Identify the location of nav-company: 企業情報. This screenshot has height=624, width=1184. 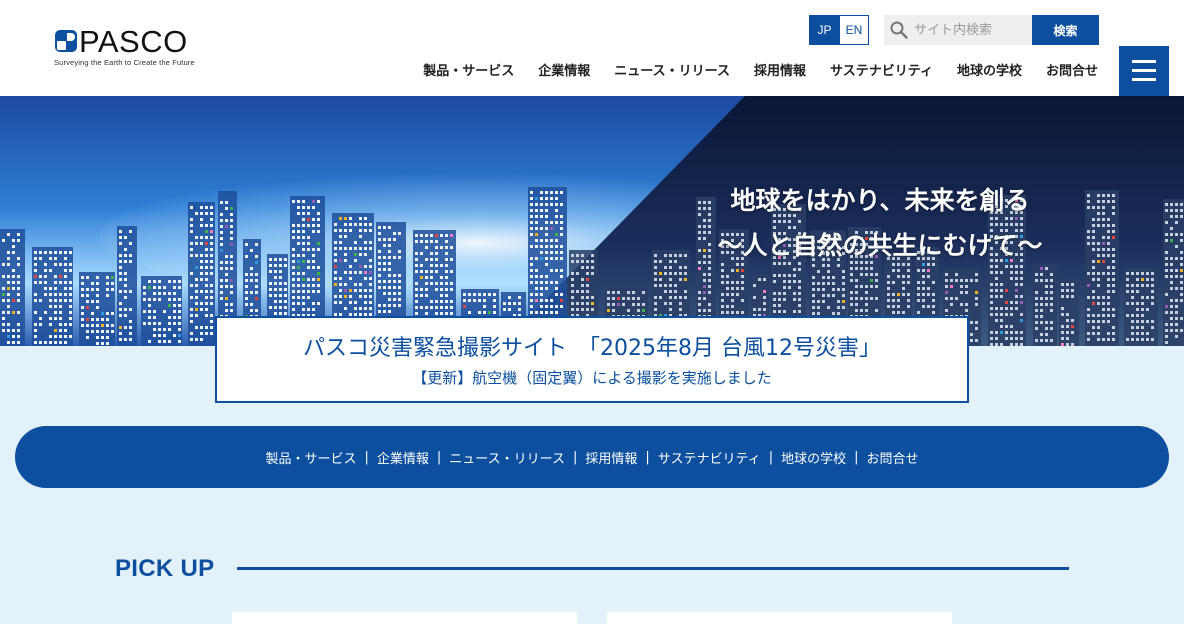
(564, 69).